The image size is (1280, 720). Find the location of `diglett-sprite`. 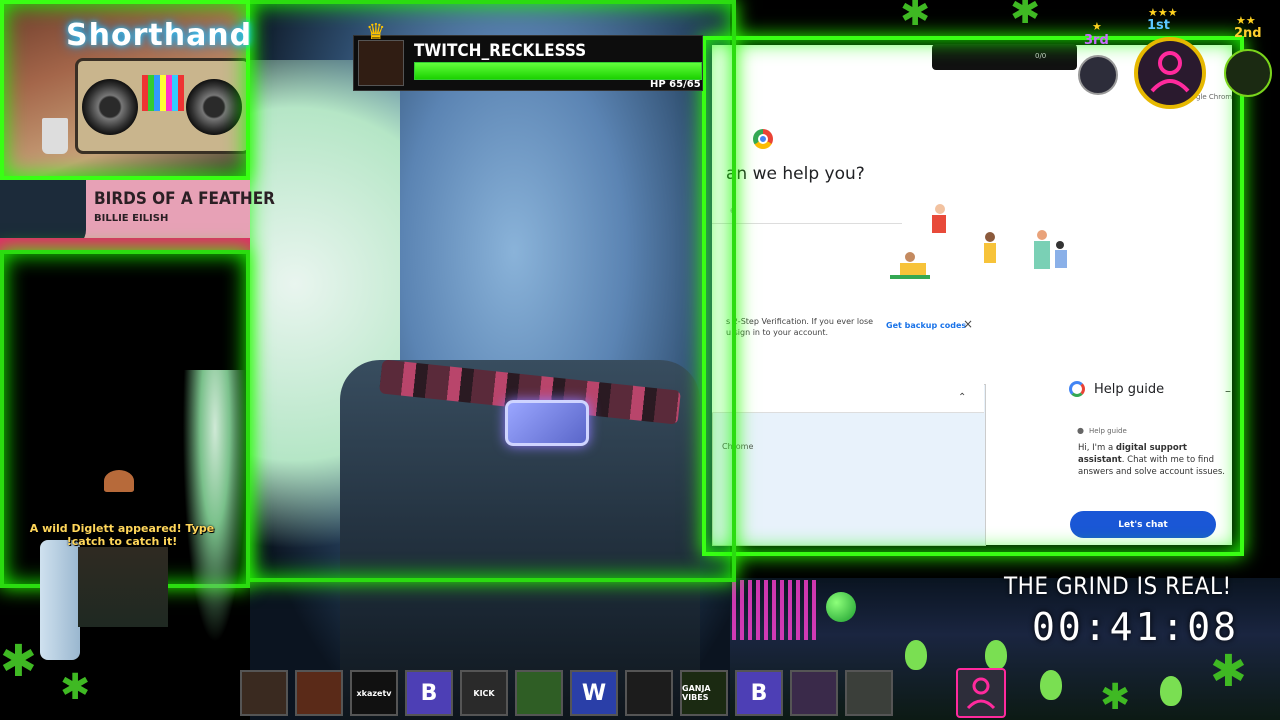

diglett-sprite is located at coordinates (119, 481).